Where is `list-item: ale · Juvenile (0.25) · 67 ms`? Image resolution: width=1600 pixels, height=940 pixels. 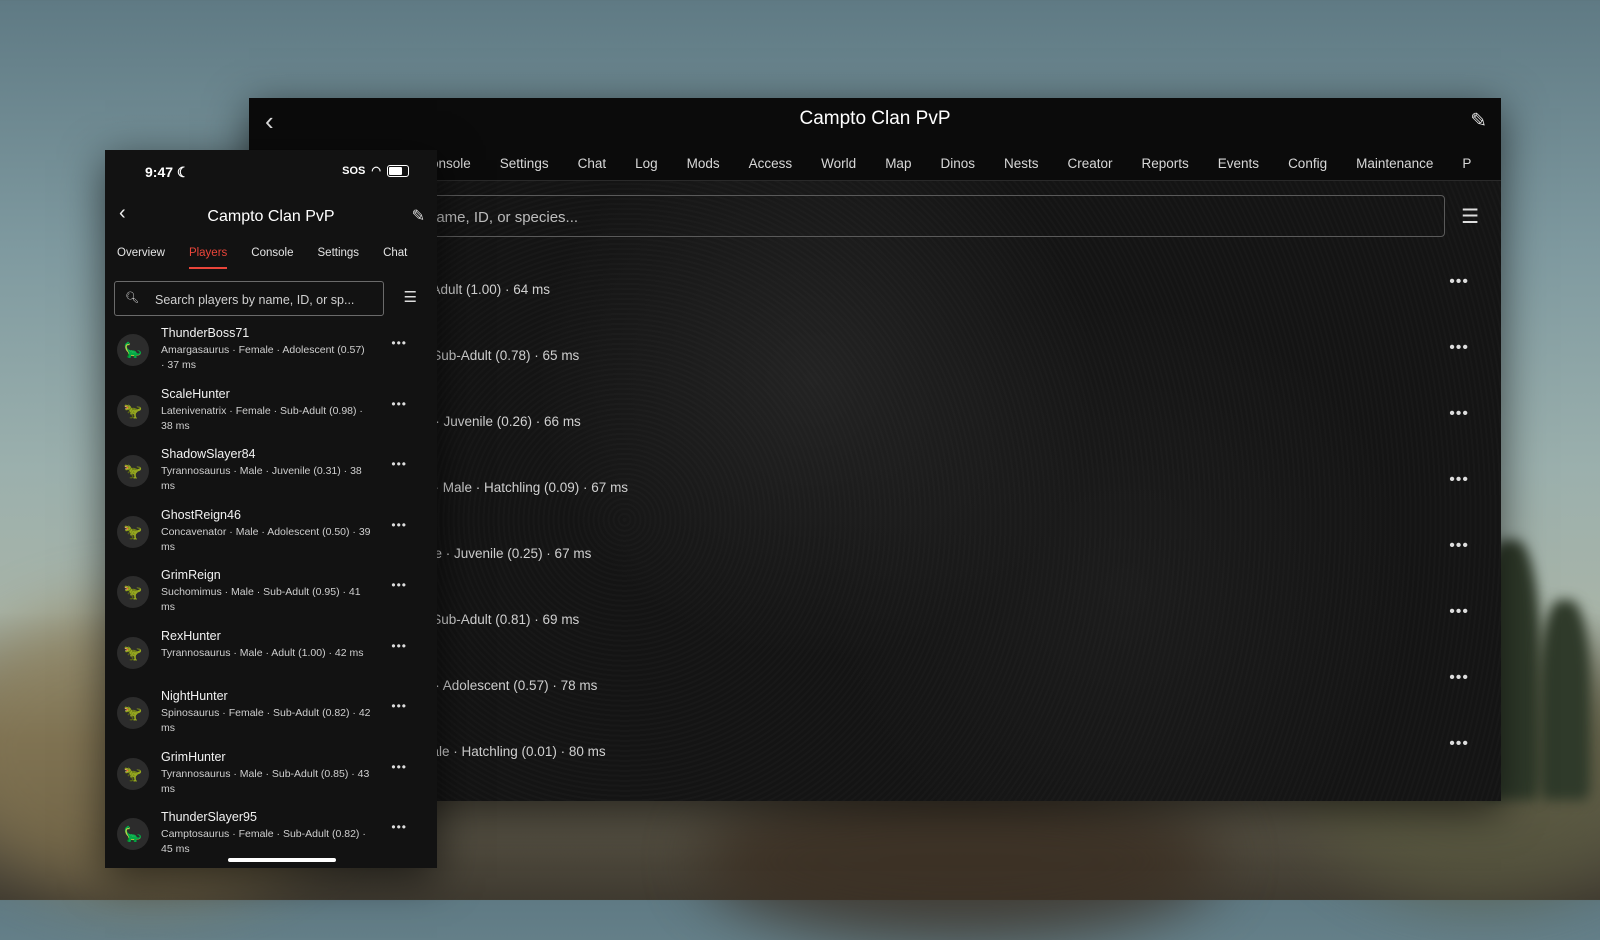 list-item: ale · Juvenile (0.25) · 67 ms is located at coordinates (507, 556).